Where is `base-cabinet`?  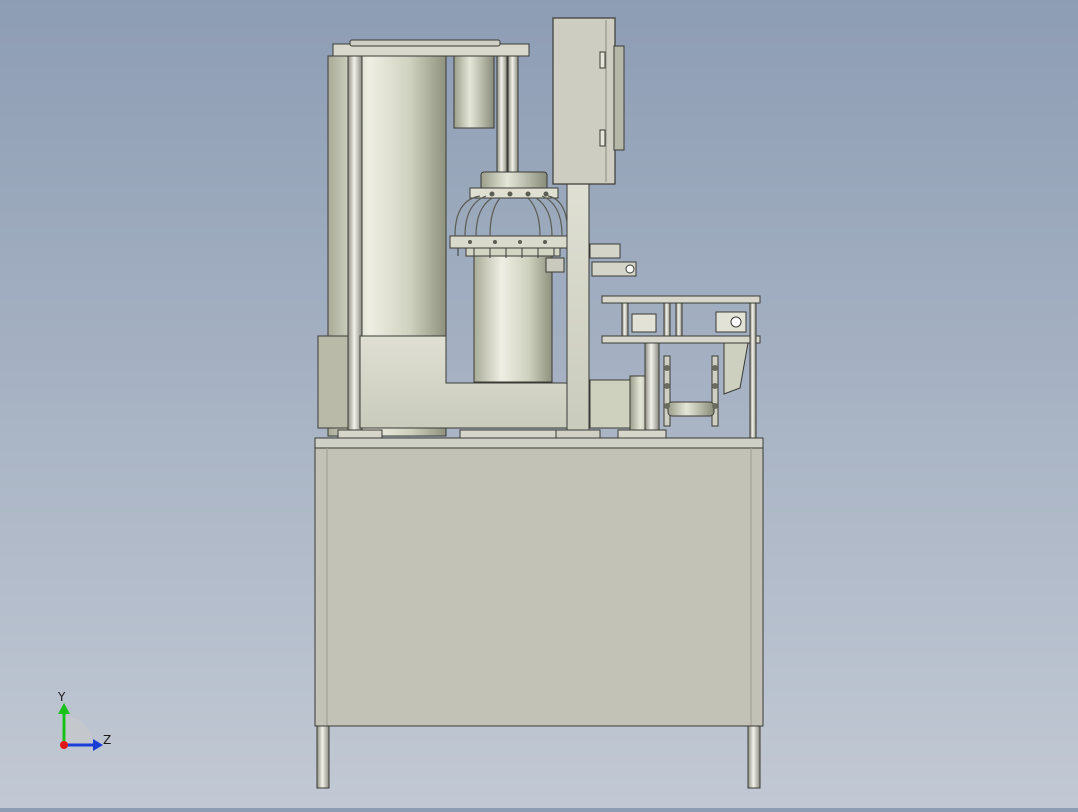 base-cabinet is located at coordinates (539, 582).